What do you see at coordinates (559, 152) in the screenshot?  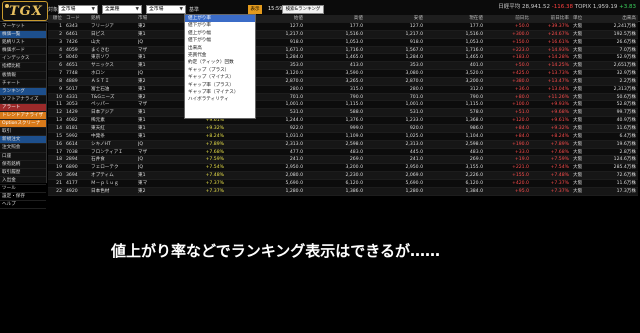 I see `change-pct-cell: +7.68%` at bounding box center [559, 152].